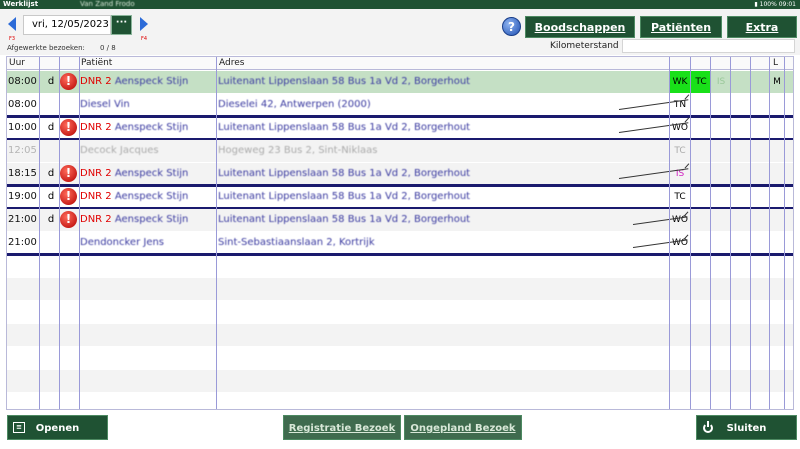  What do you see at coordinates (701, 82) in the screenshot?
I see `care-code-2: TC` at bounding box center [701, 82].